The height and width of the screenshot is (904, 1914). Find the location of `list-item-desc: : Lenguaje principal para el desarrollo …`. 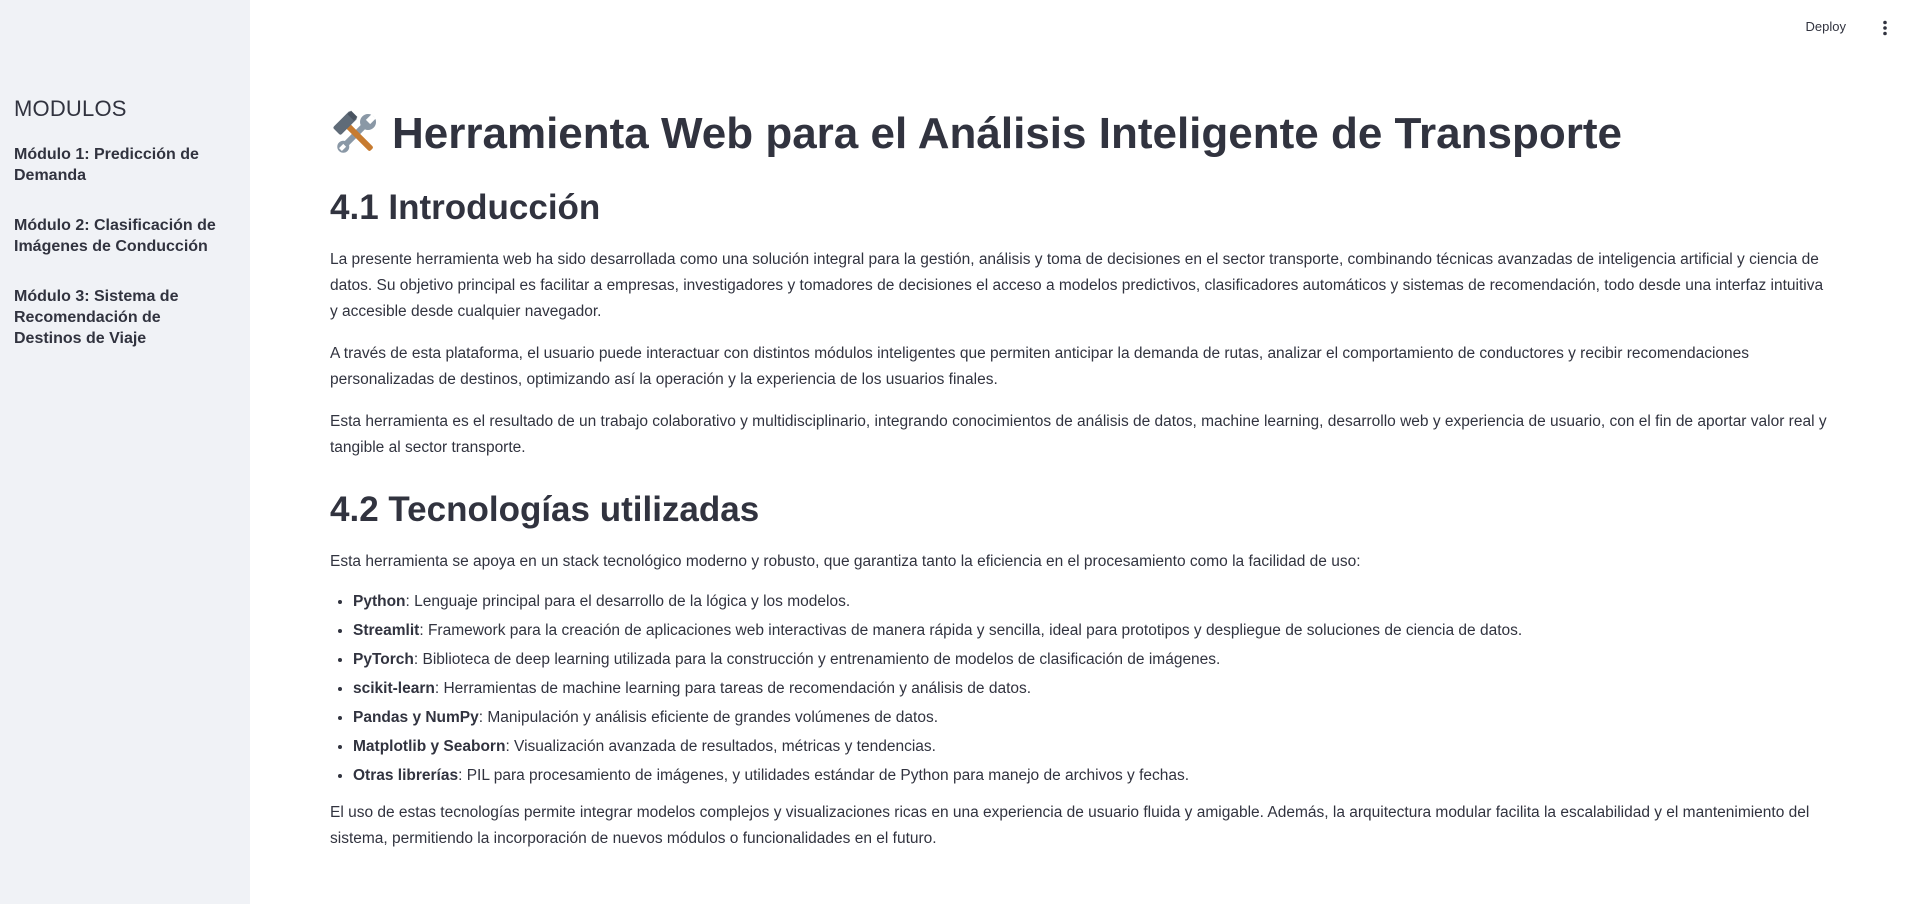

list-item-desc: : Lenguaje principal para el desarrollo … is located at coordinates (628, 601).